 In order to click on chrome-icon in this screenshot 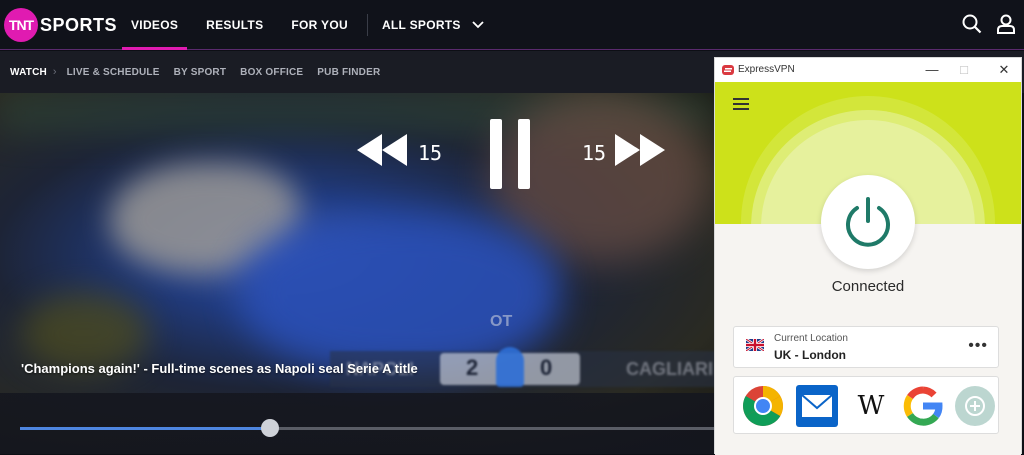, I will do `click(763, 406)`.